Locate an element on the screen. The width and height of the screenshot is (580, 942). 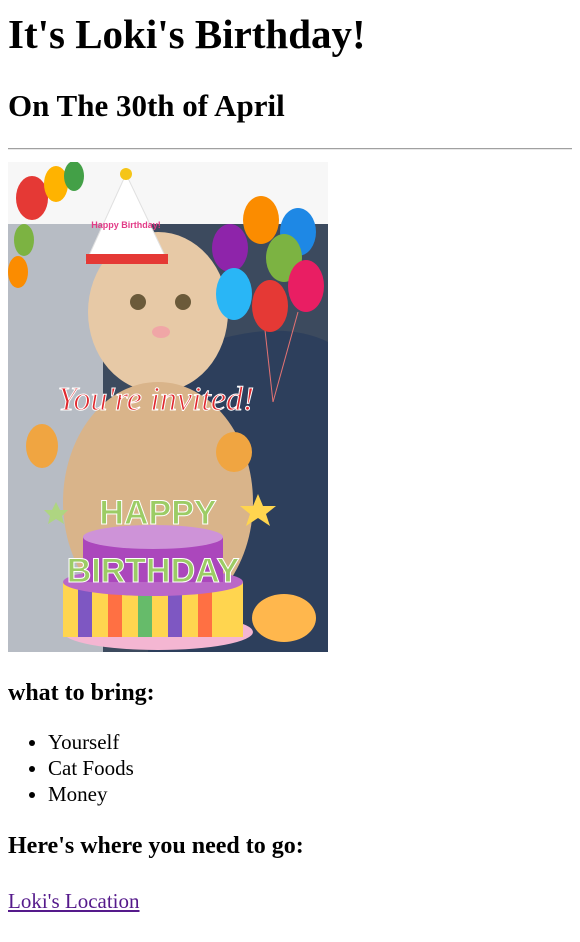
divider is located at coordinates (290, 149).